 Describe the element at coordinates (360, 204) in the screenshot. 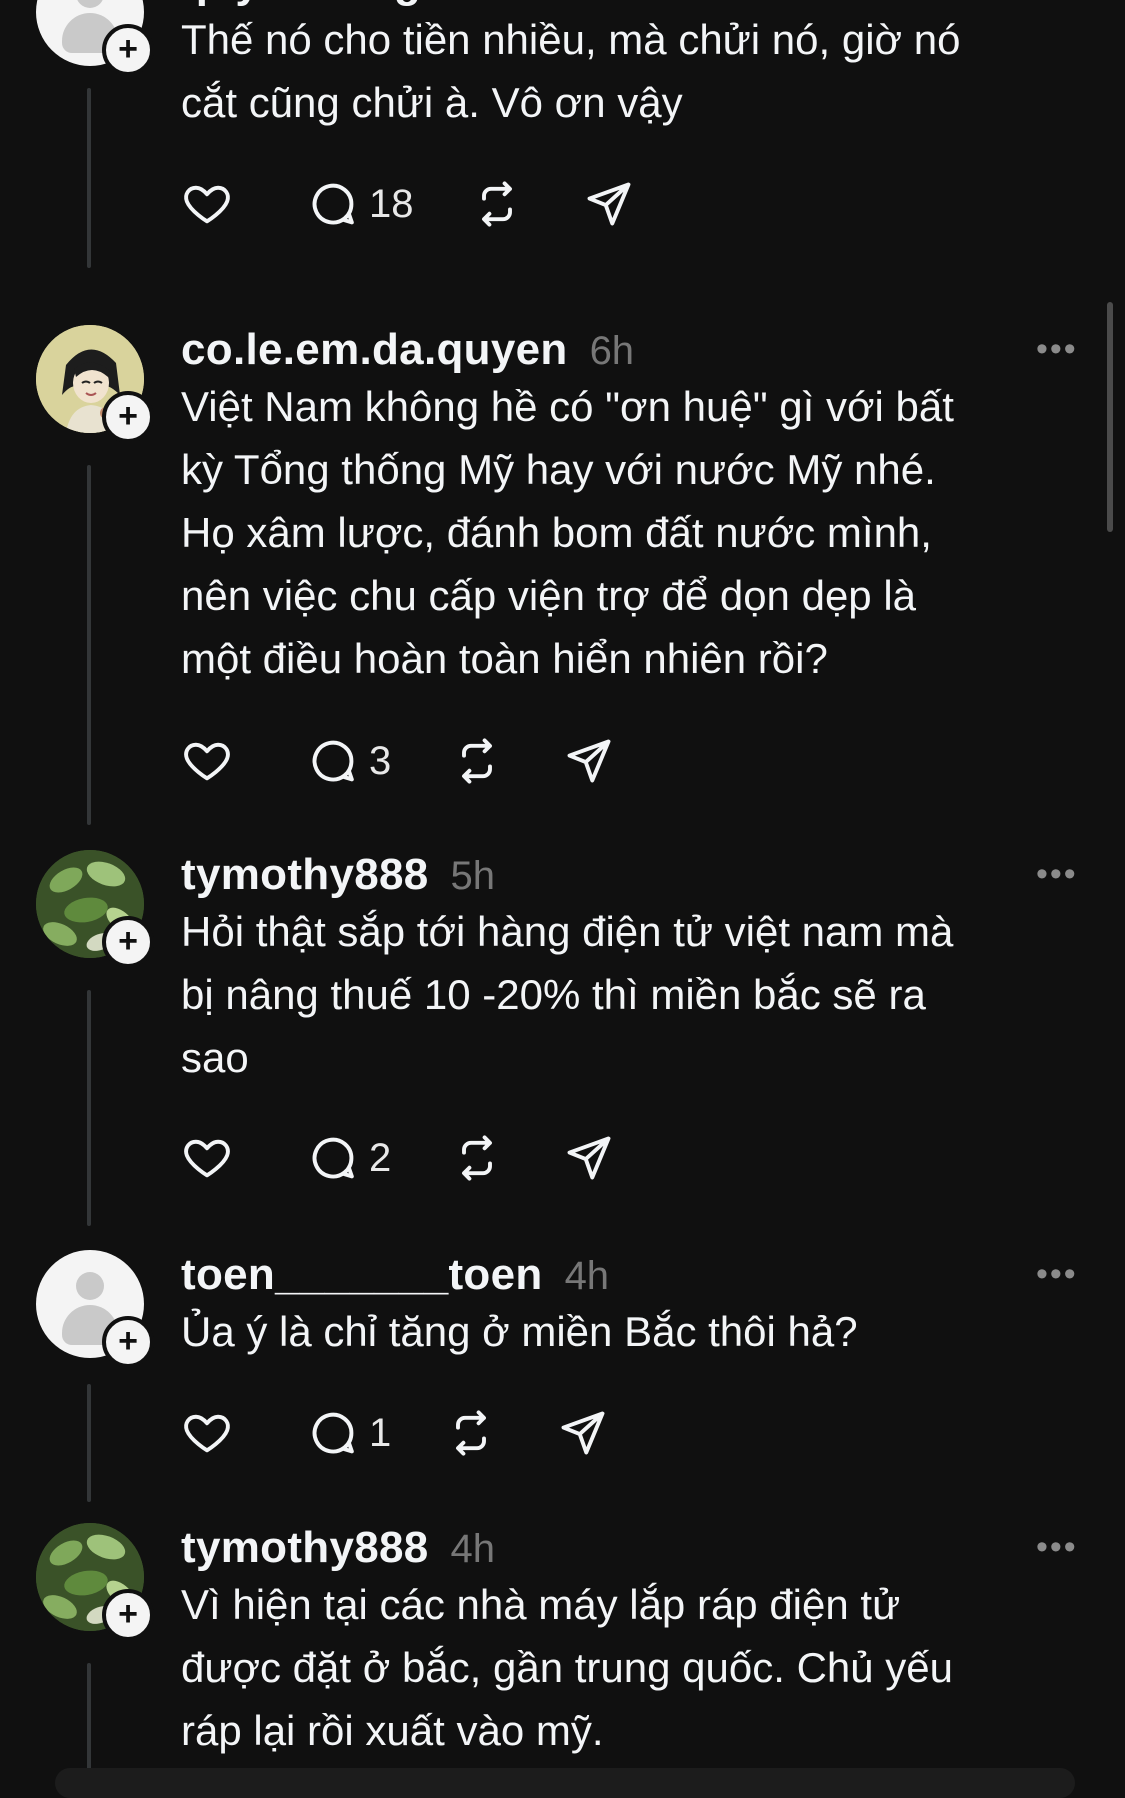

I see `reply-button: 18` at that location.